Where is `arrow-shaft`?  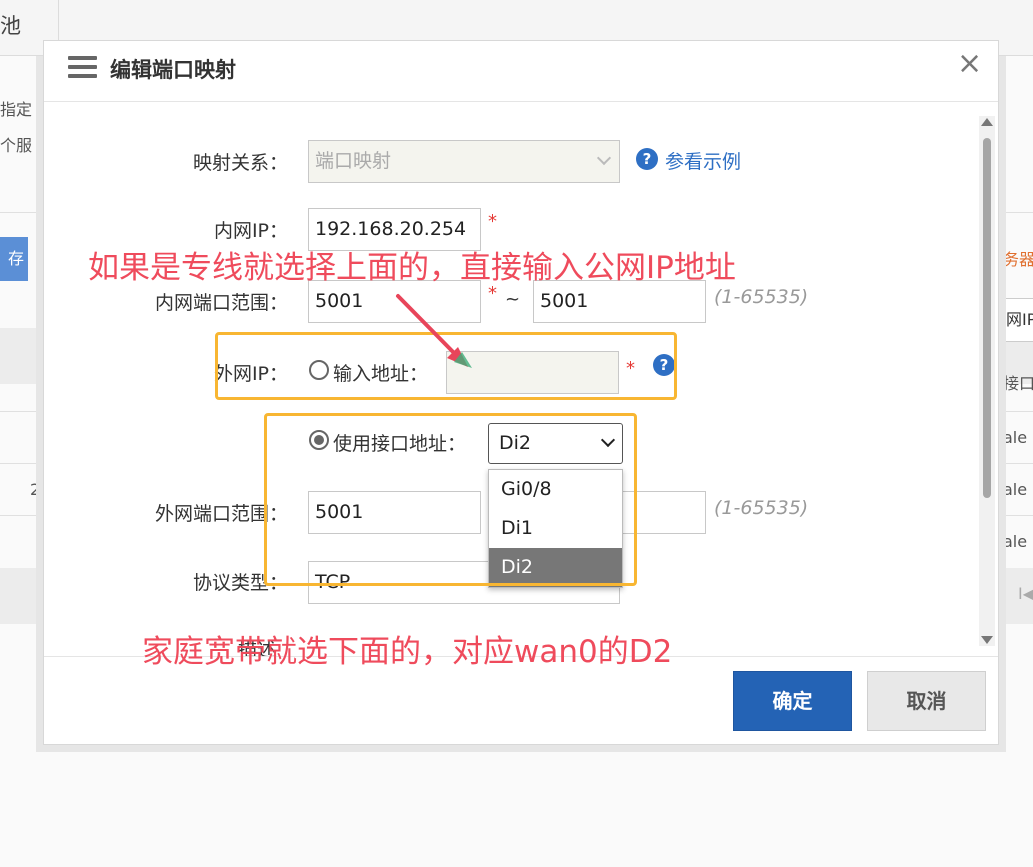
arrow-shaft is located at coordinates (428, 326).